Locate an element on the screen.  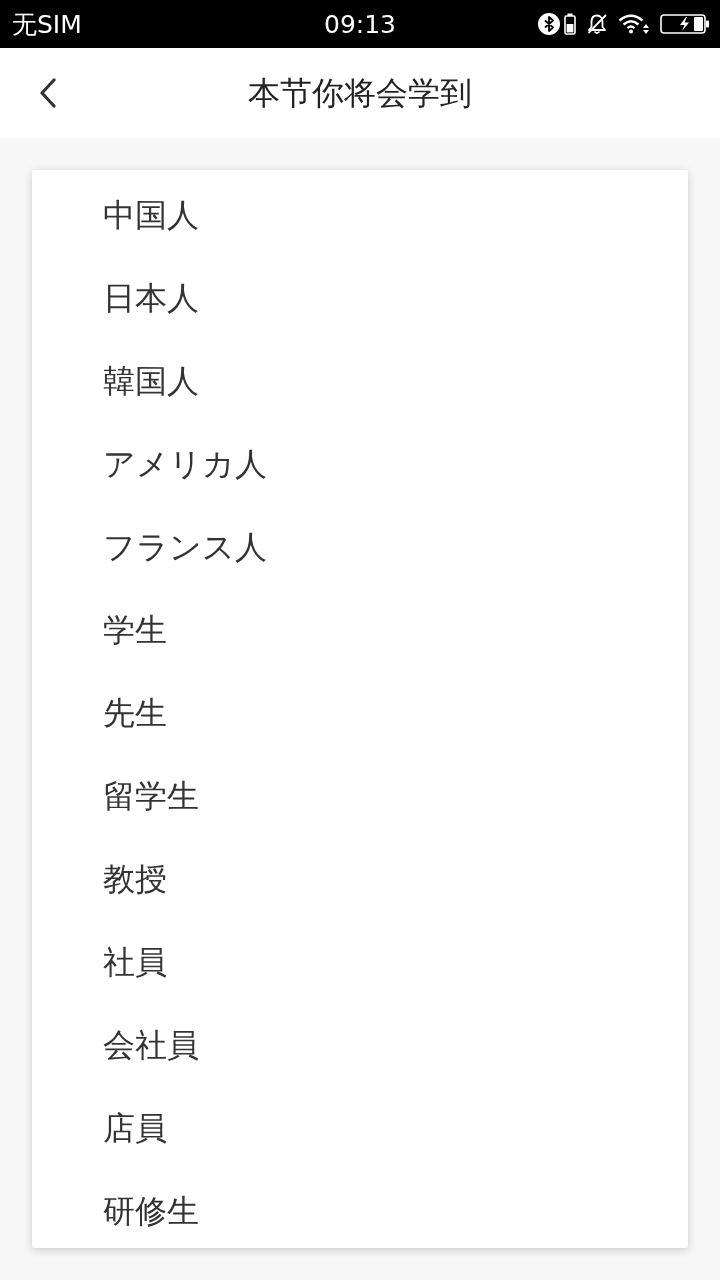
status-time: 09:13 is located at coordinates (360, 24).